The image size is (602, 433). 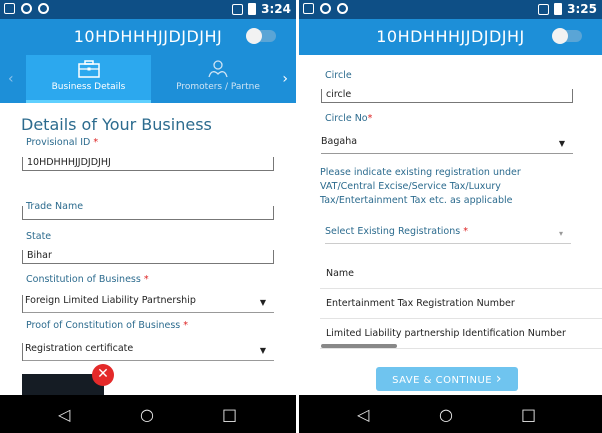 I want to click on tab-promoters-partners: Promoters / Partne, so click(x=218, y=79).